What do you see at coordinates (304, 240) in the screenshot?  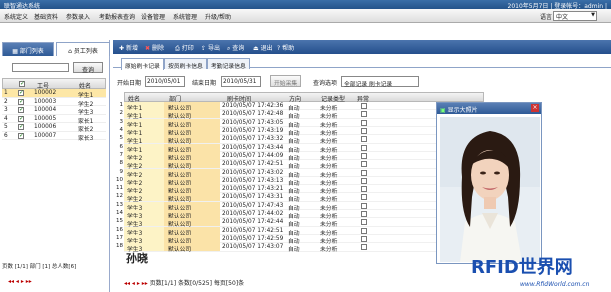 I see `table-row: 学生3 默认公司 2010/05/07 17:42:59 自动 未分析` at bounding box center [304, 240].